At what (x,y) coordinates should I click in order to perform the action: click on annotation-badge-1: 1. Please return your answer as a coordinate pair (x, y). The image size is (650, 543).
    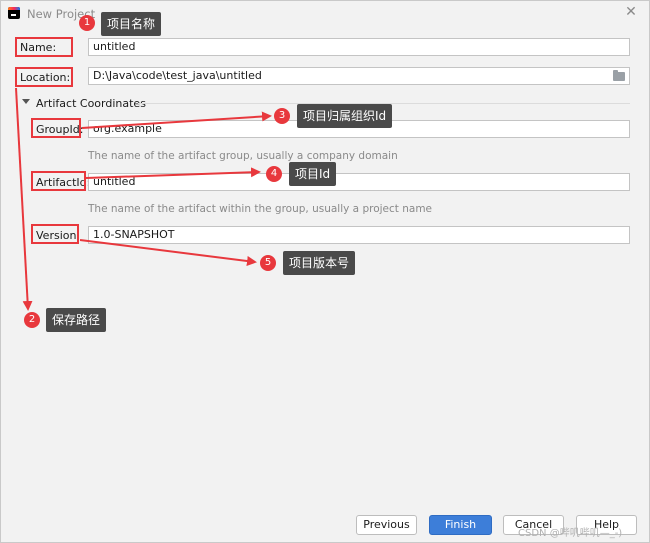
    Looking at the image, I should click on (87, 23).